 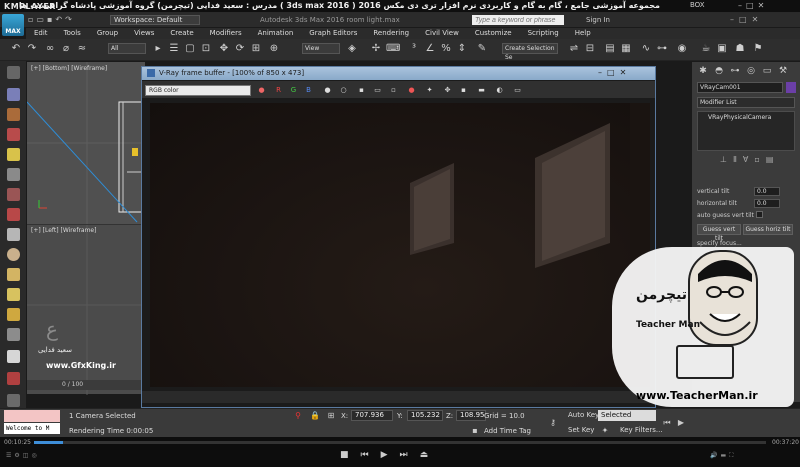 What do you see at coordinates (463, 90) in the screenshot?
I see `link-inspector-icon: ▪` at bounding box center [463, 90].